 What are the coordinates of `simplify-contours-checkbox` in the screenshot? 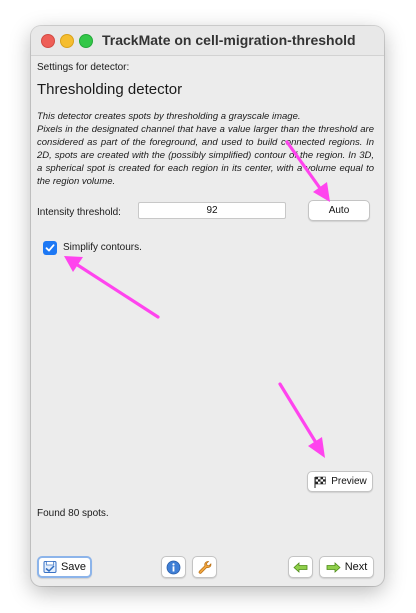 It's located at (50, 248).